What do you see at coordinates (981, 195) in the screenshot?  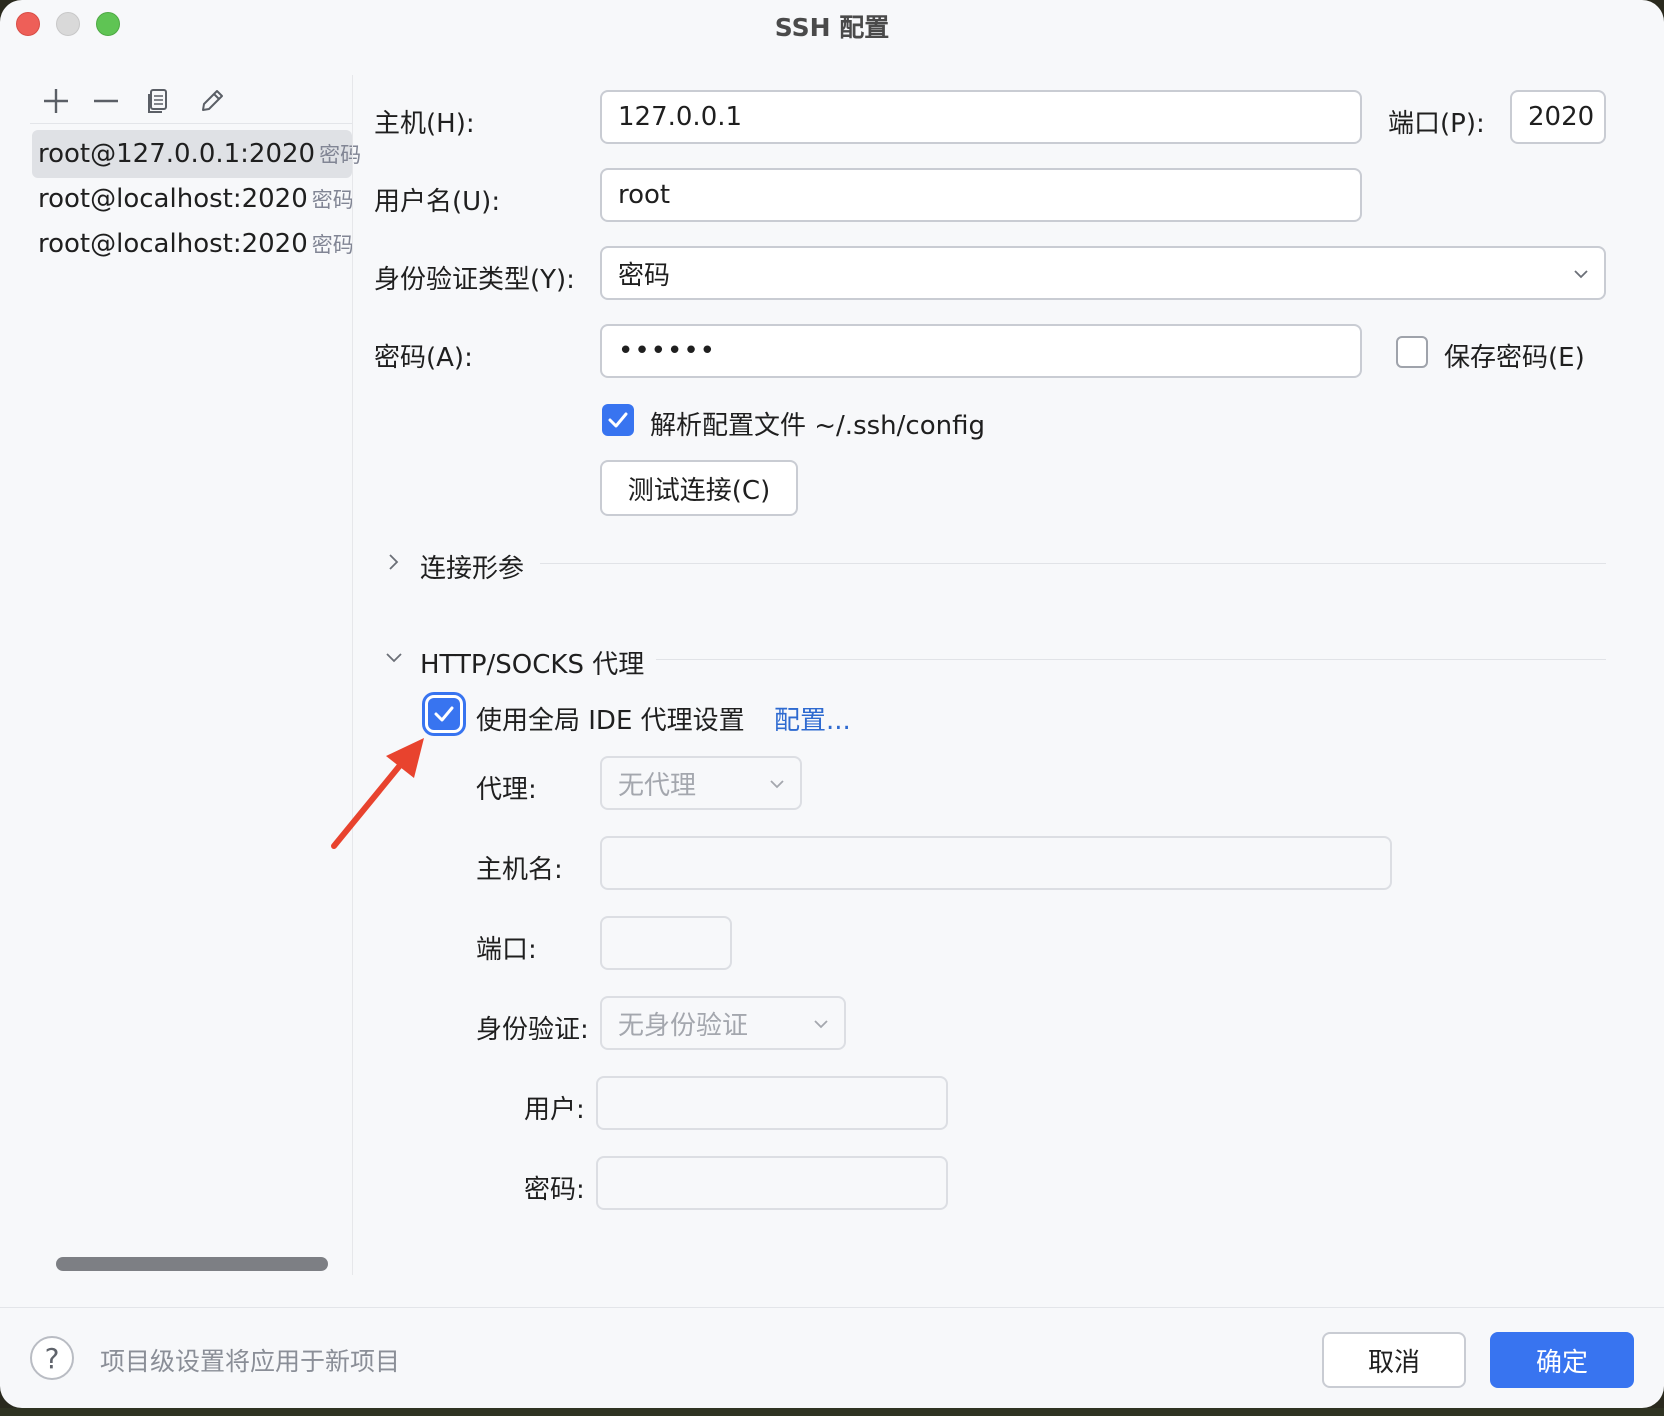 I see `username-input: root` at bounding box center [981, 195].